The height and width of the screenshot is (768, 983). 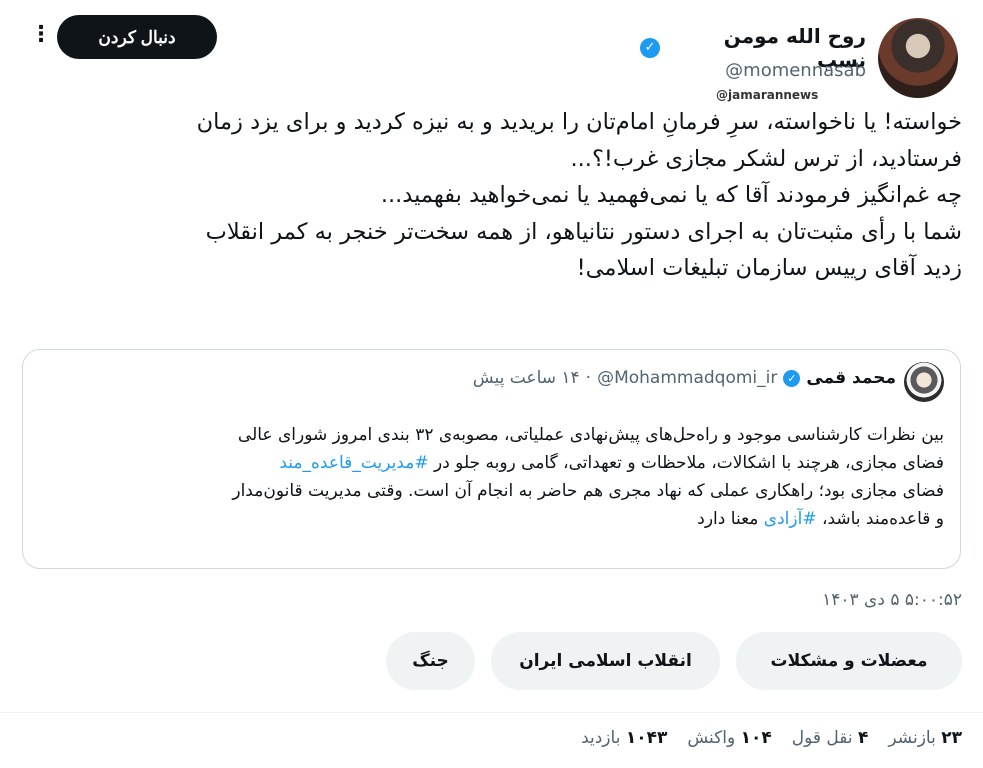 I want to click on divider, so click(x=491, y=712).